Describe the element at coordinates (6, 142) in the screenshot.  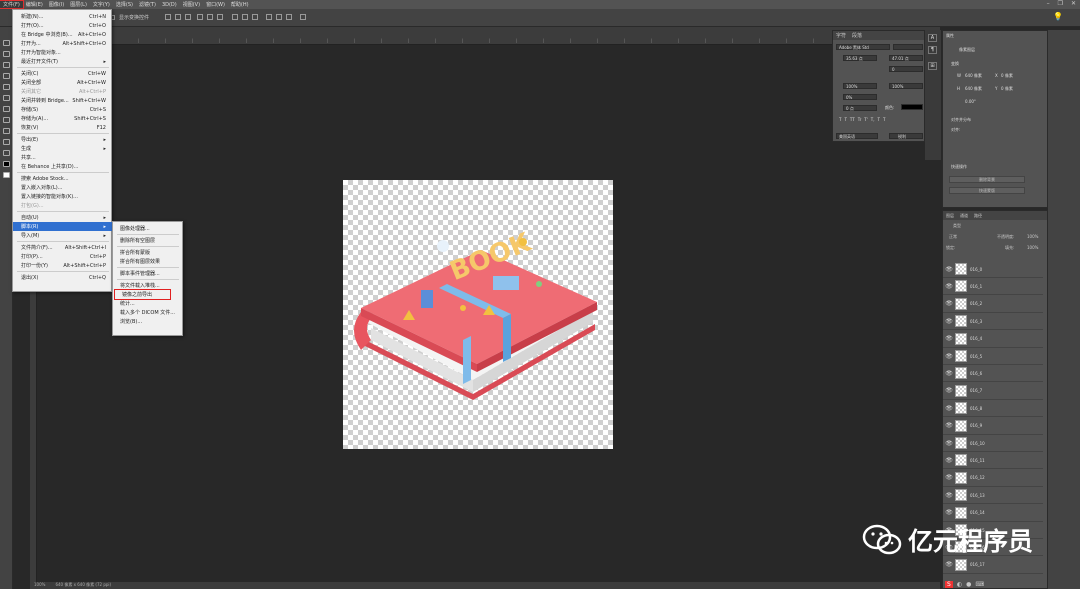
I see `eraser-tool-icon` at that location.